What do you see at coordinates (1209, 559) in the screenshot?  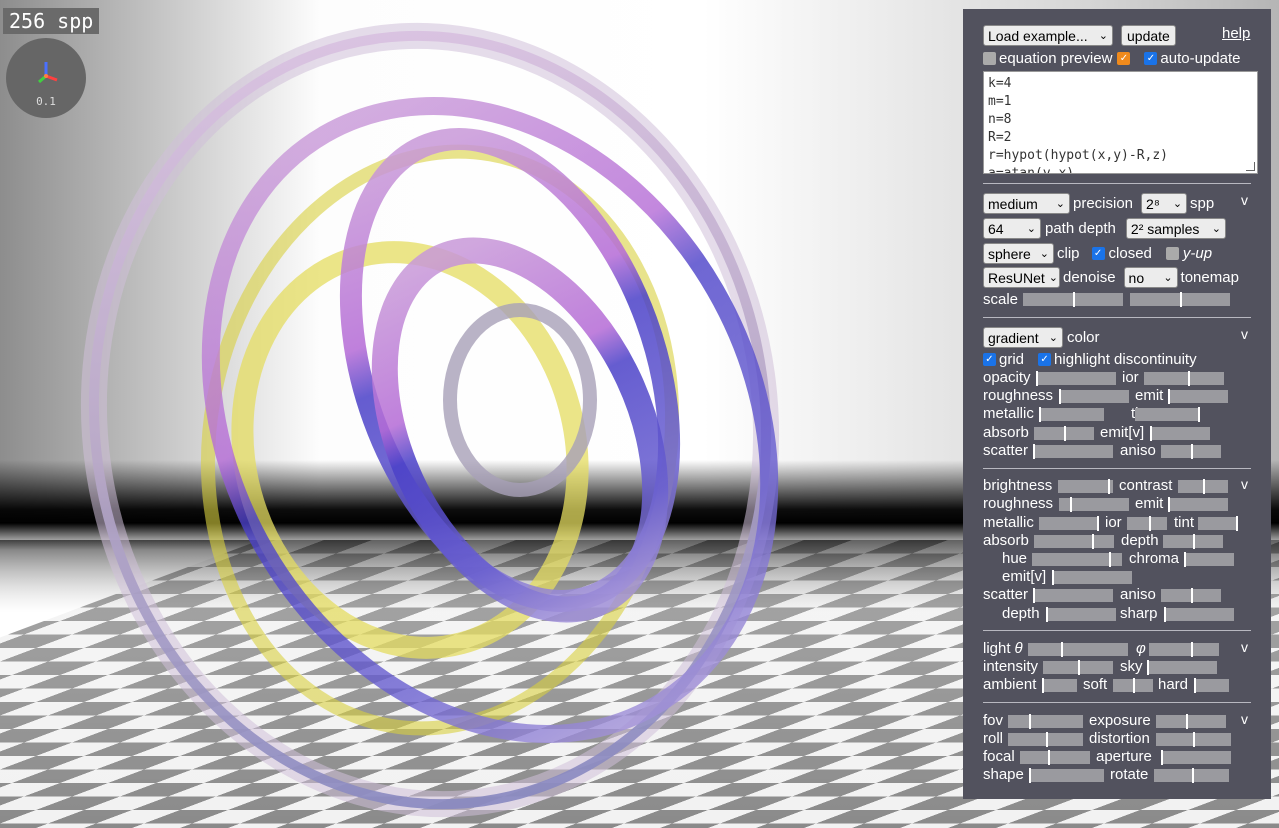 I see `bg-chroma-slider` at bounding box center [1209, 559].